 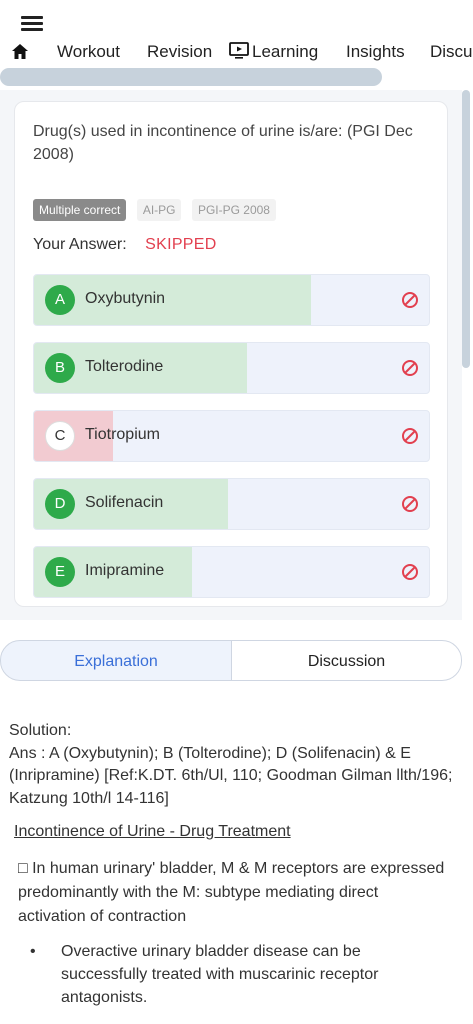 What do you see at coordinates (375, 52) in the screenshot?
I see `tab-insights: Insights` at bounding box center [375, 52].